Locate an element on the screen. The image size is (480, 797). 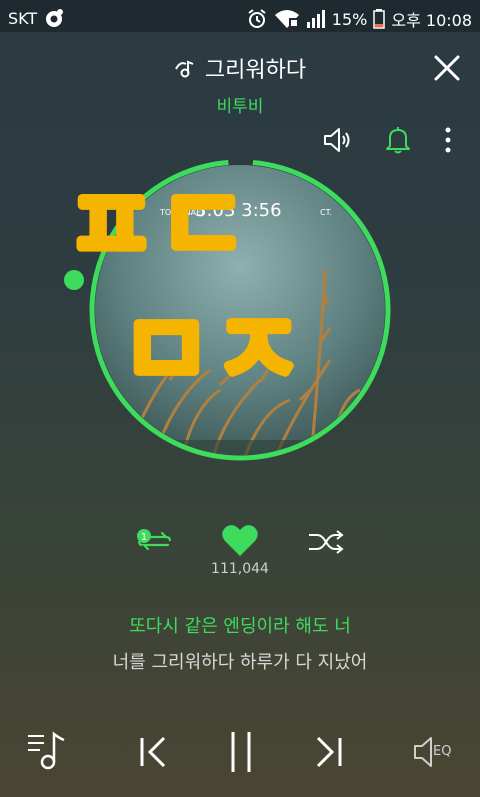
lyric-current: 또다시 같은 엔딩이라 해도 너 is located at coordinates (240, 625).